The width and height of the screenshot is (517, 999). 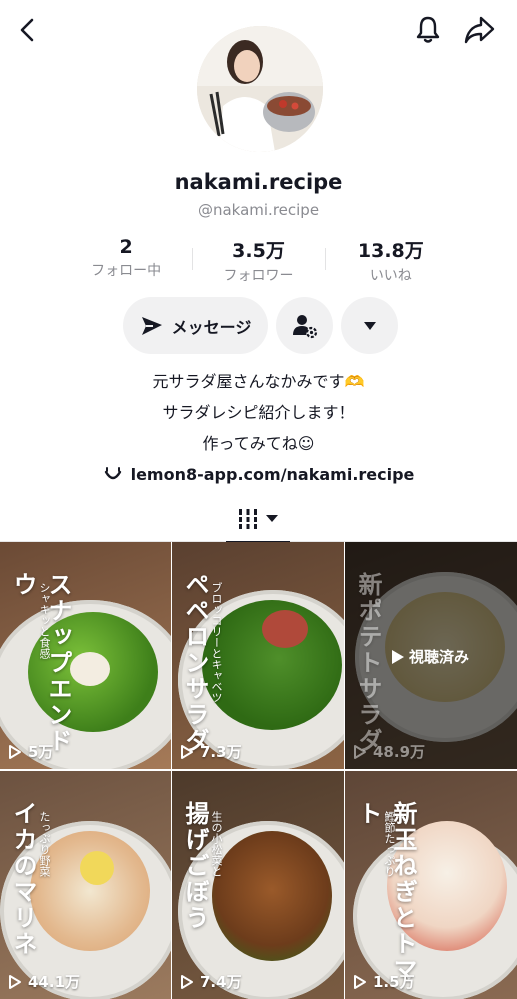 What do you see at coordinates (151, 325) in the screenshot?
I see `send-icon` at bounding box center [151, 325].